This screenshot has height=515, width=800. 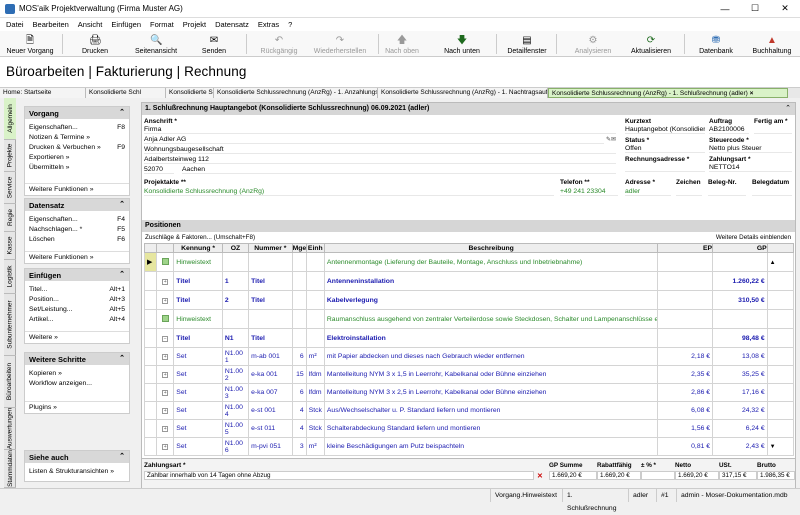 I want to click on sidebar-item: Löschen F6, so click(x=77, y=240).